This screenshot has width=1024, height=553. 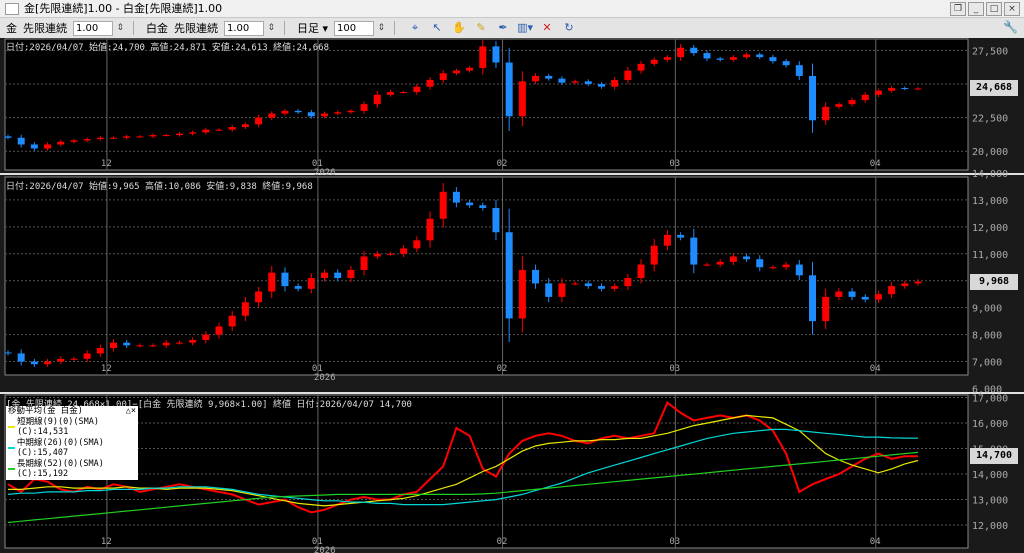 I want to click on y-tick-label: 22,500, so click(x=990, y=119).